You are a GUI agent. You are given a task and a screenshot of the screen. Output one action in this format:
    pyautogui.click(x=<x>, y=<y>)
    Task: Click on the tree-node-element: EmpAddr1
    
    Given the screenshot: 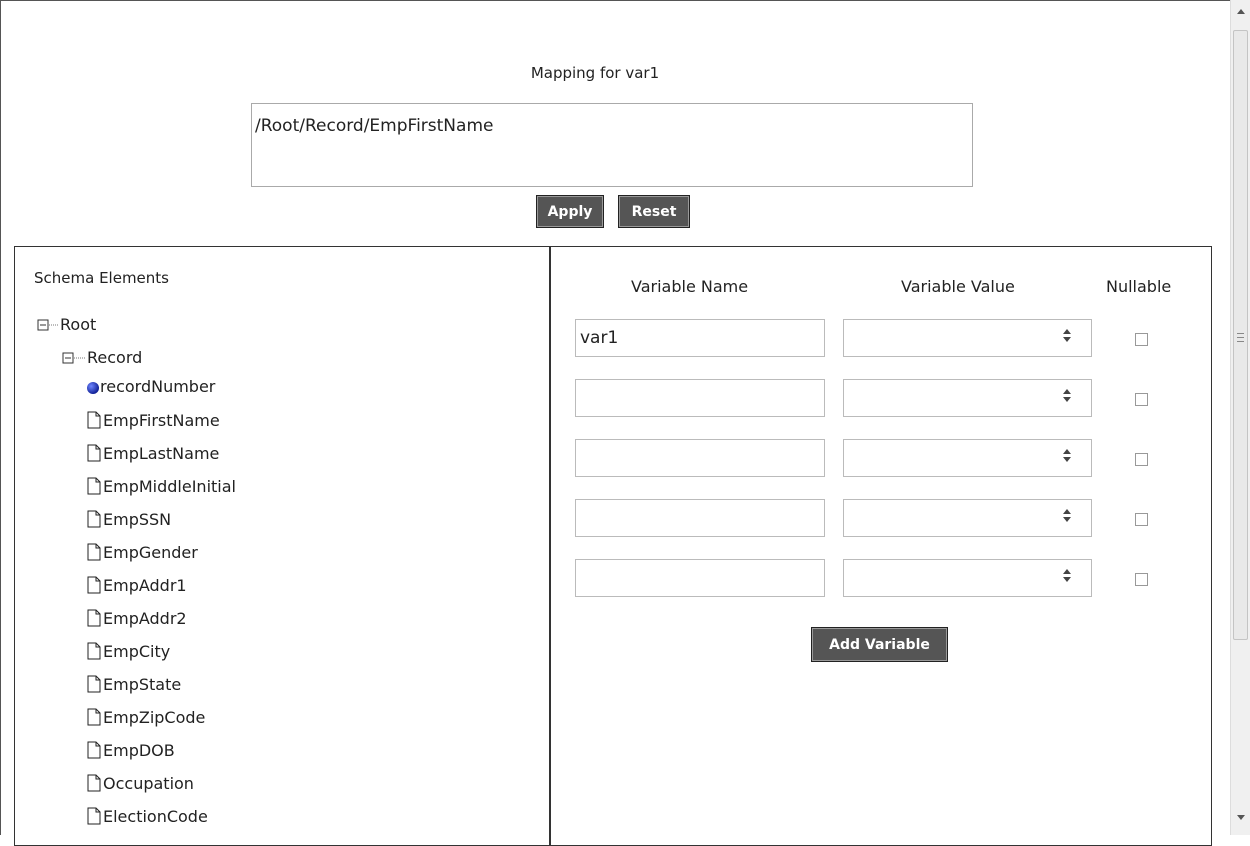 What is the action you would take?
    pyautogui.click(x=136, y=585)
    